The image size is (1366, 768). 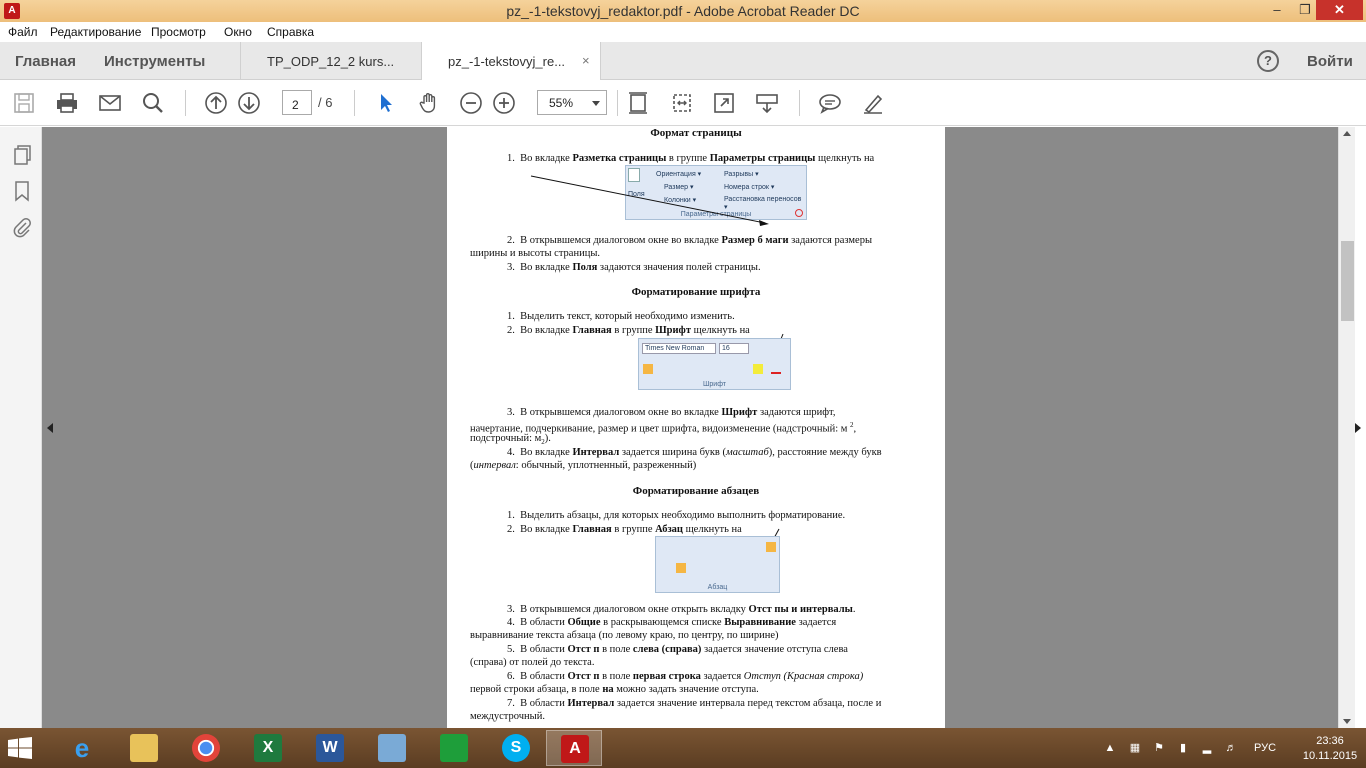 What do you see at coordinates (696, 292) in the screenshot?
I see `heading-font-format: Форматирование шрифта` at bounding box center [696, 292].